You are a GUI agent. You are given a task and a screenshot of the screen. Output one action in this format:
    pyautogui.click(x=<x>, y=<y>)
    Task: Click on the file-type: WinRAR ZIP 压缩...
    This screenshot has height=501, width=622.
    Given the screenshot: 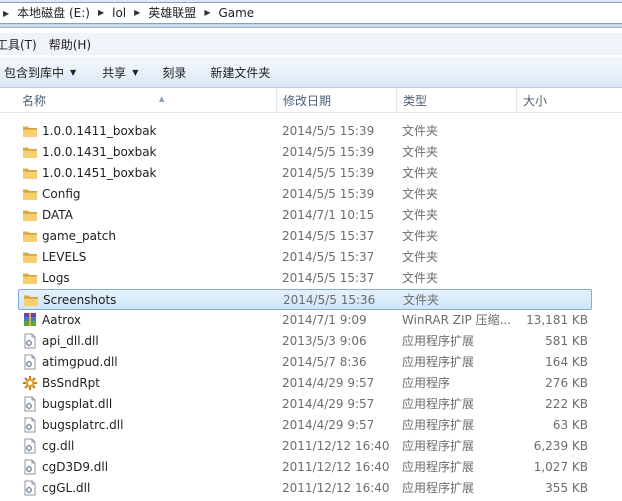 What is the action you would take?
    pyautogui.click(x=457, y=320)
    